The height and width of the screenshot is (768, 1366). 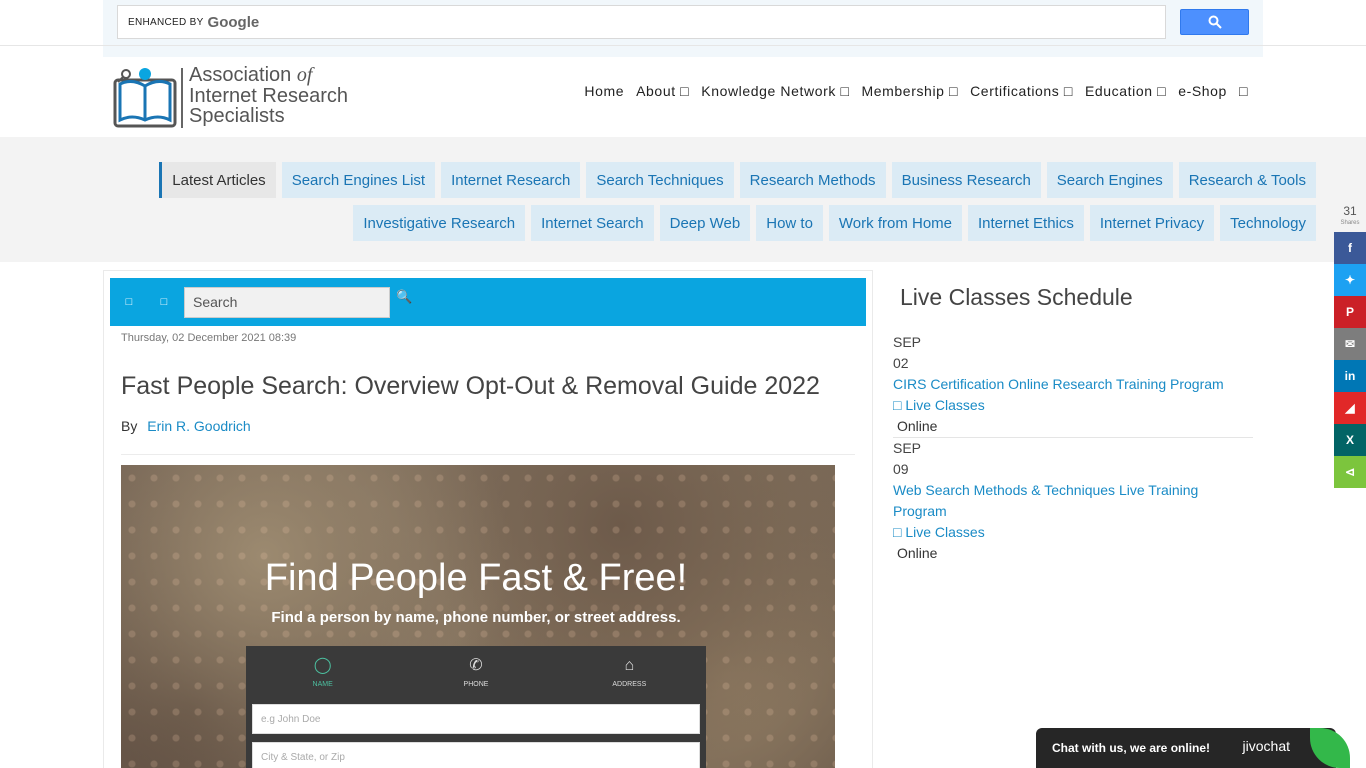 I want to click on share-more-button: ⊲, so click(x=1350, y=472).